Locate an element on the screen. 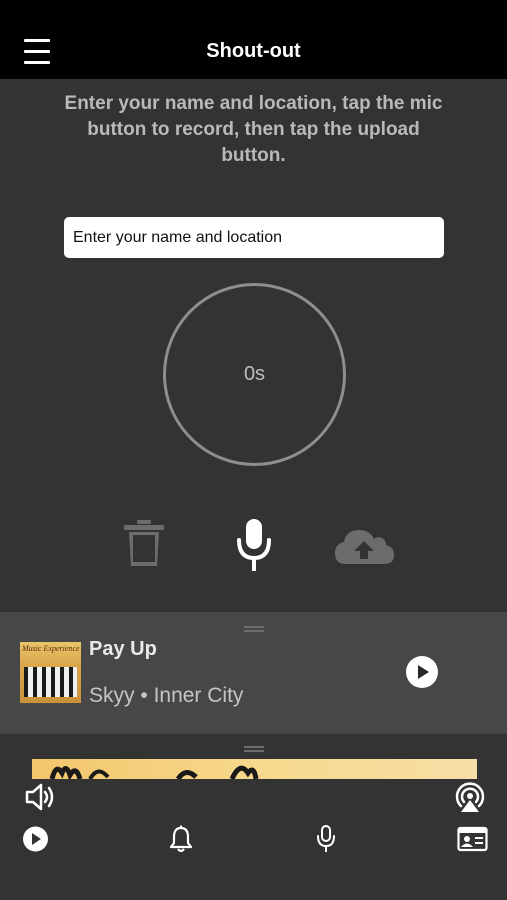  play-icon is located at coordinates (422, 672).